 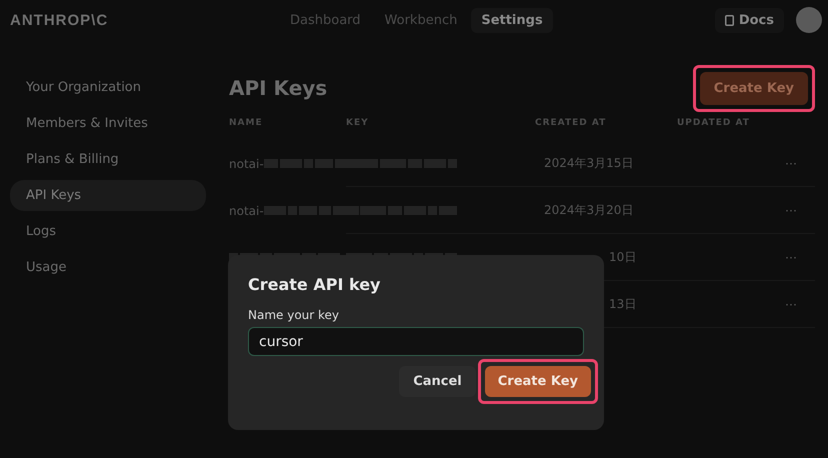 I want to click on field-label: Name your key, so click(x=294, y=315).